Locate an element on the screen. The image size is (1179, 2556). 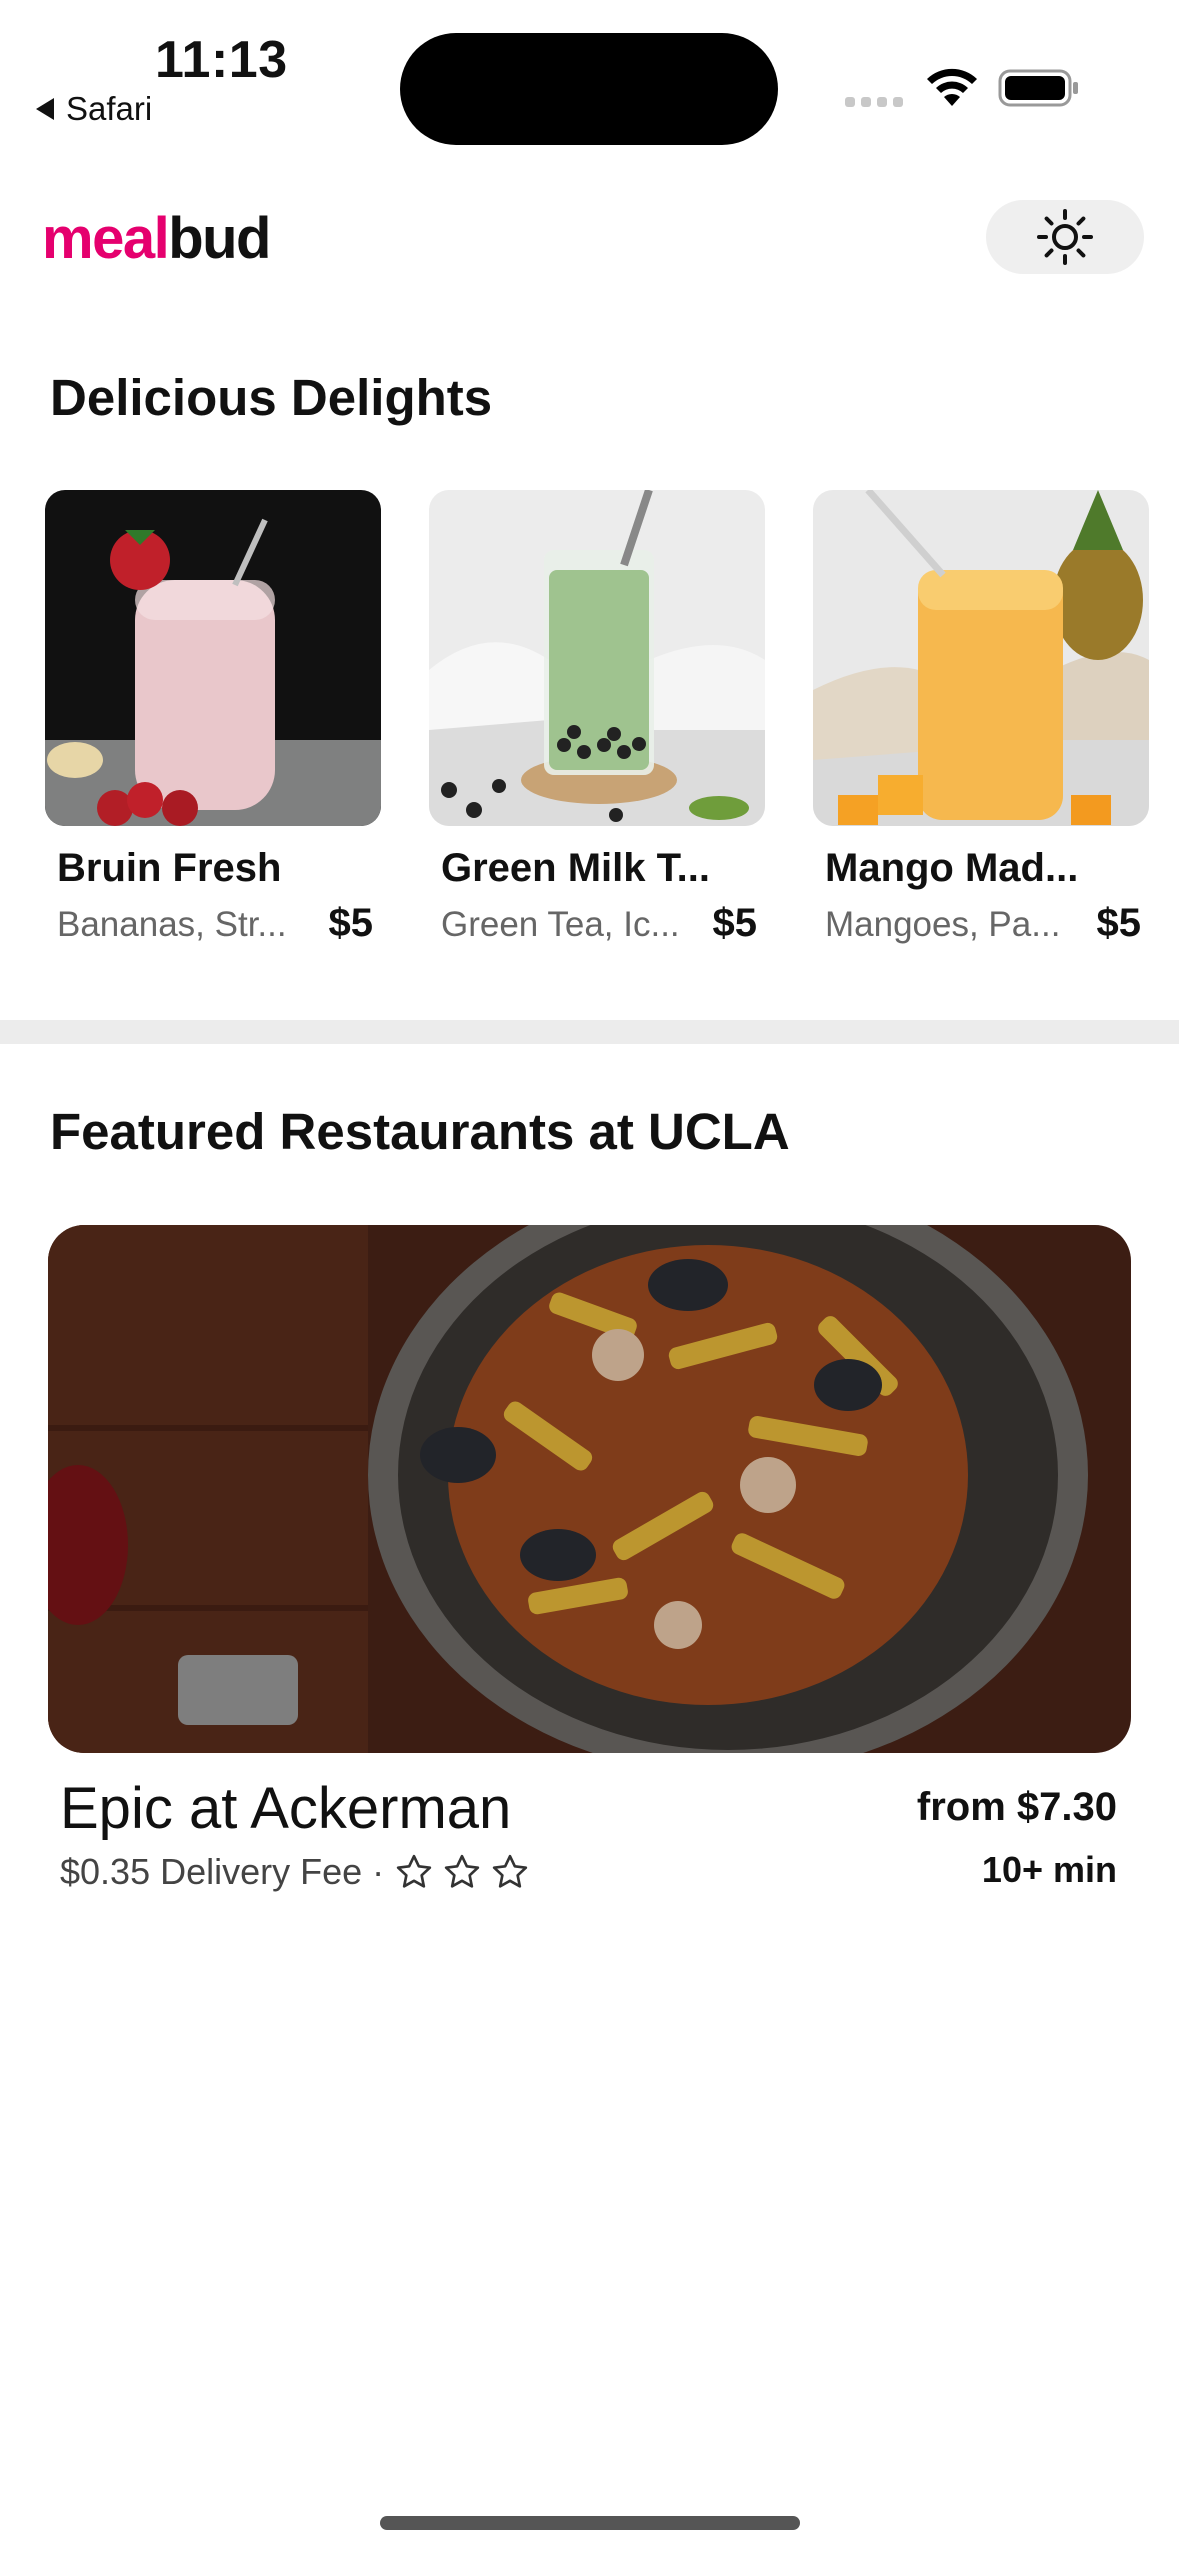
sun-icon is located at coordinates (1065, 237).